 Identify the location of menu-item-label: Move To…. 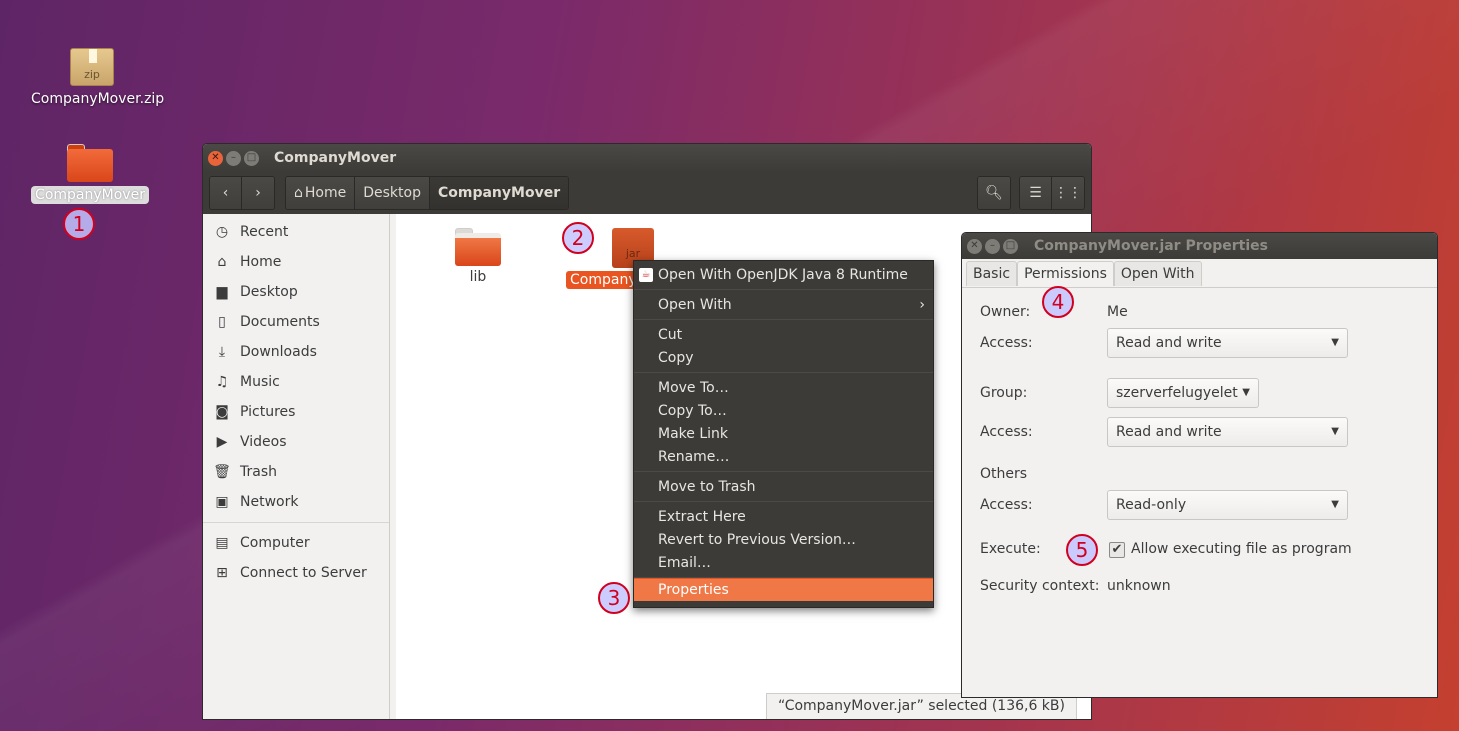
(693, 387).